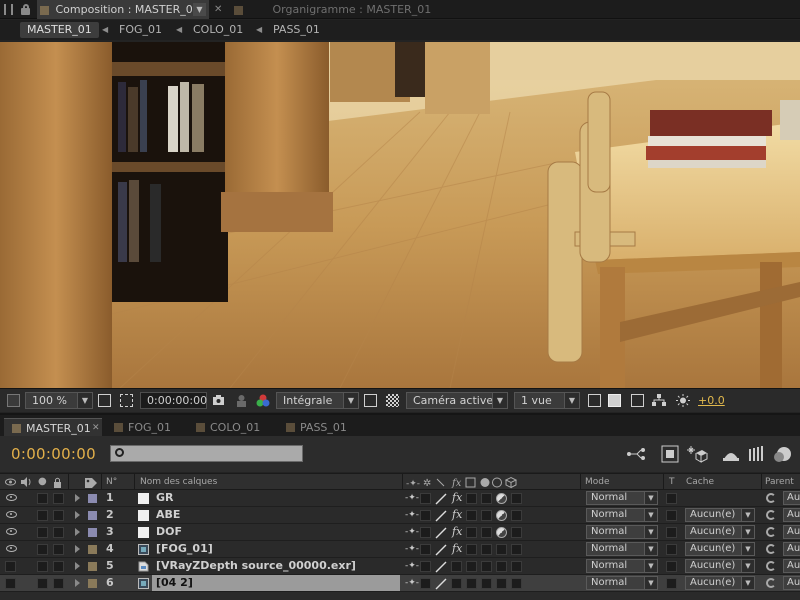  I want to click on layer-row: 4 [FOG_01] -✦- fx Normal ▼ Aucun(e) ▼ Au, so click(400, 549).